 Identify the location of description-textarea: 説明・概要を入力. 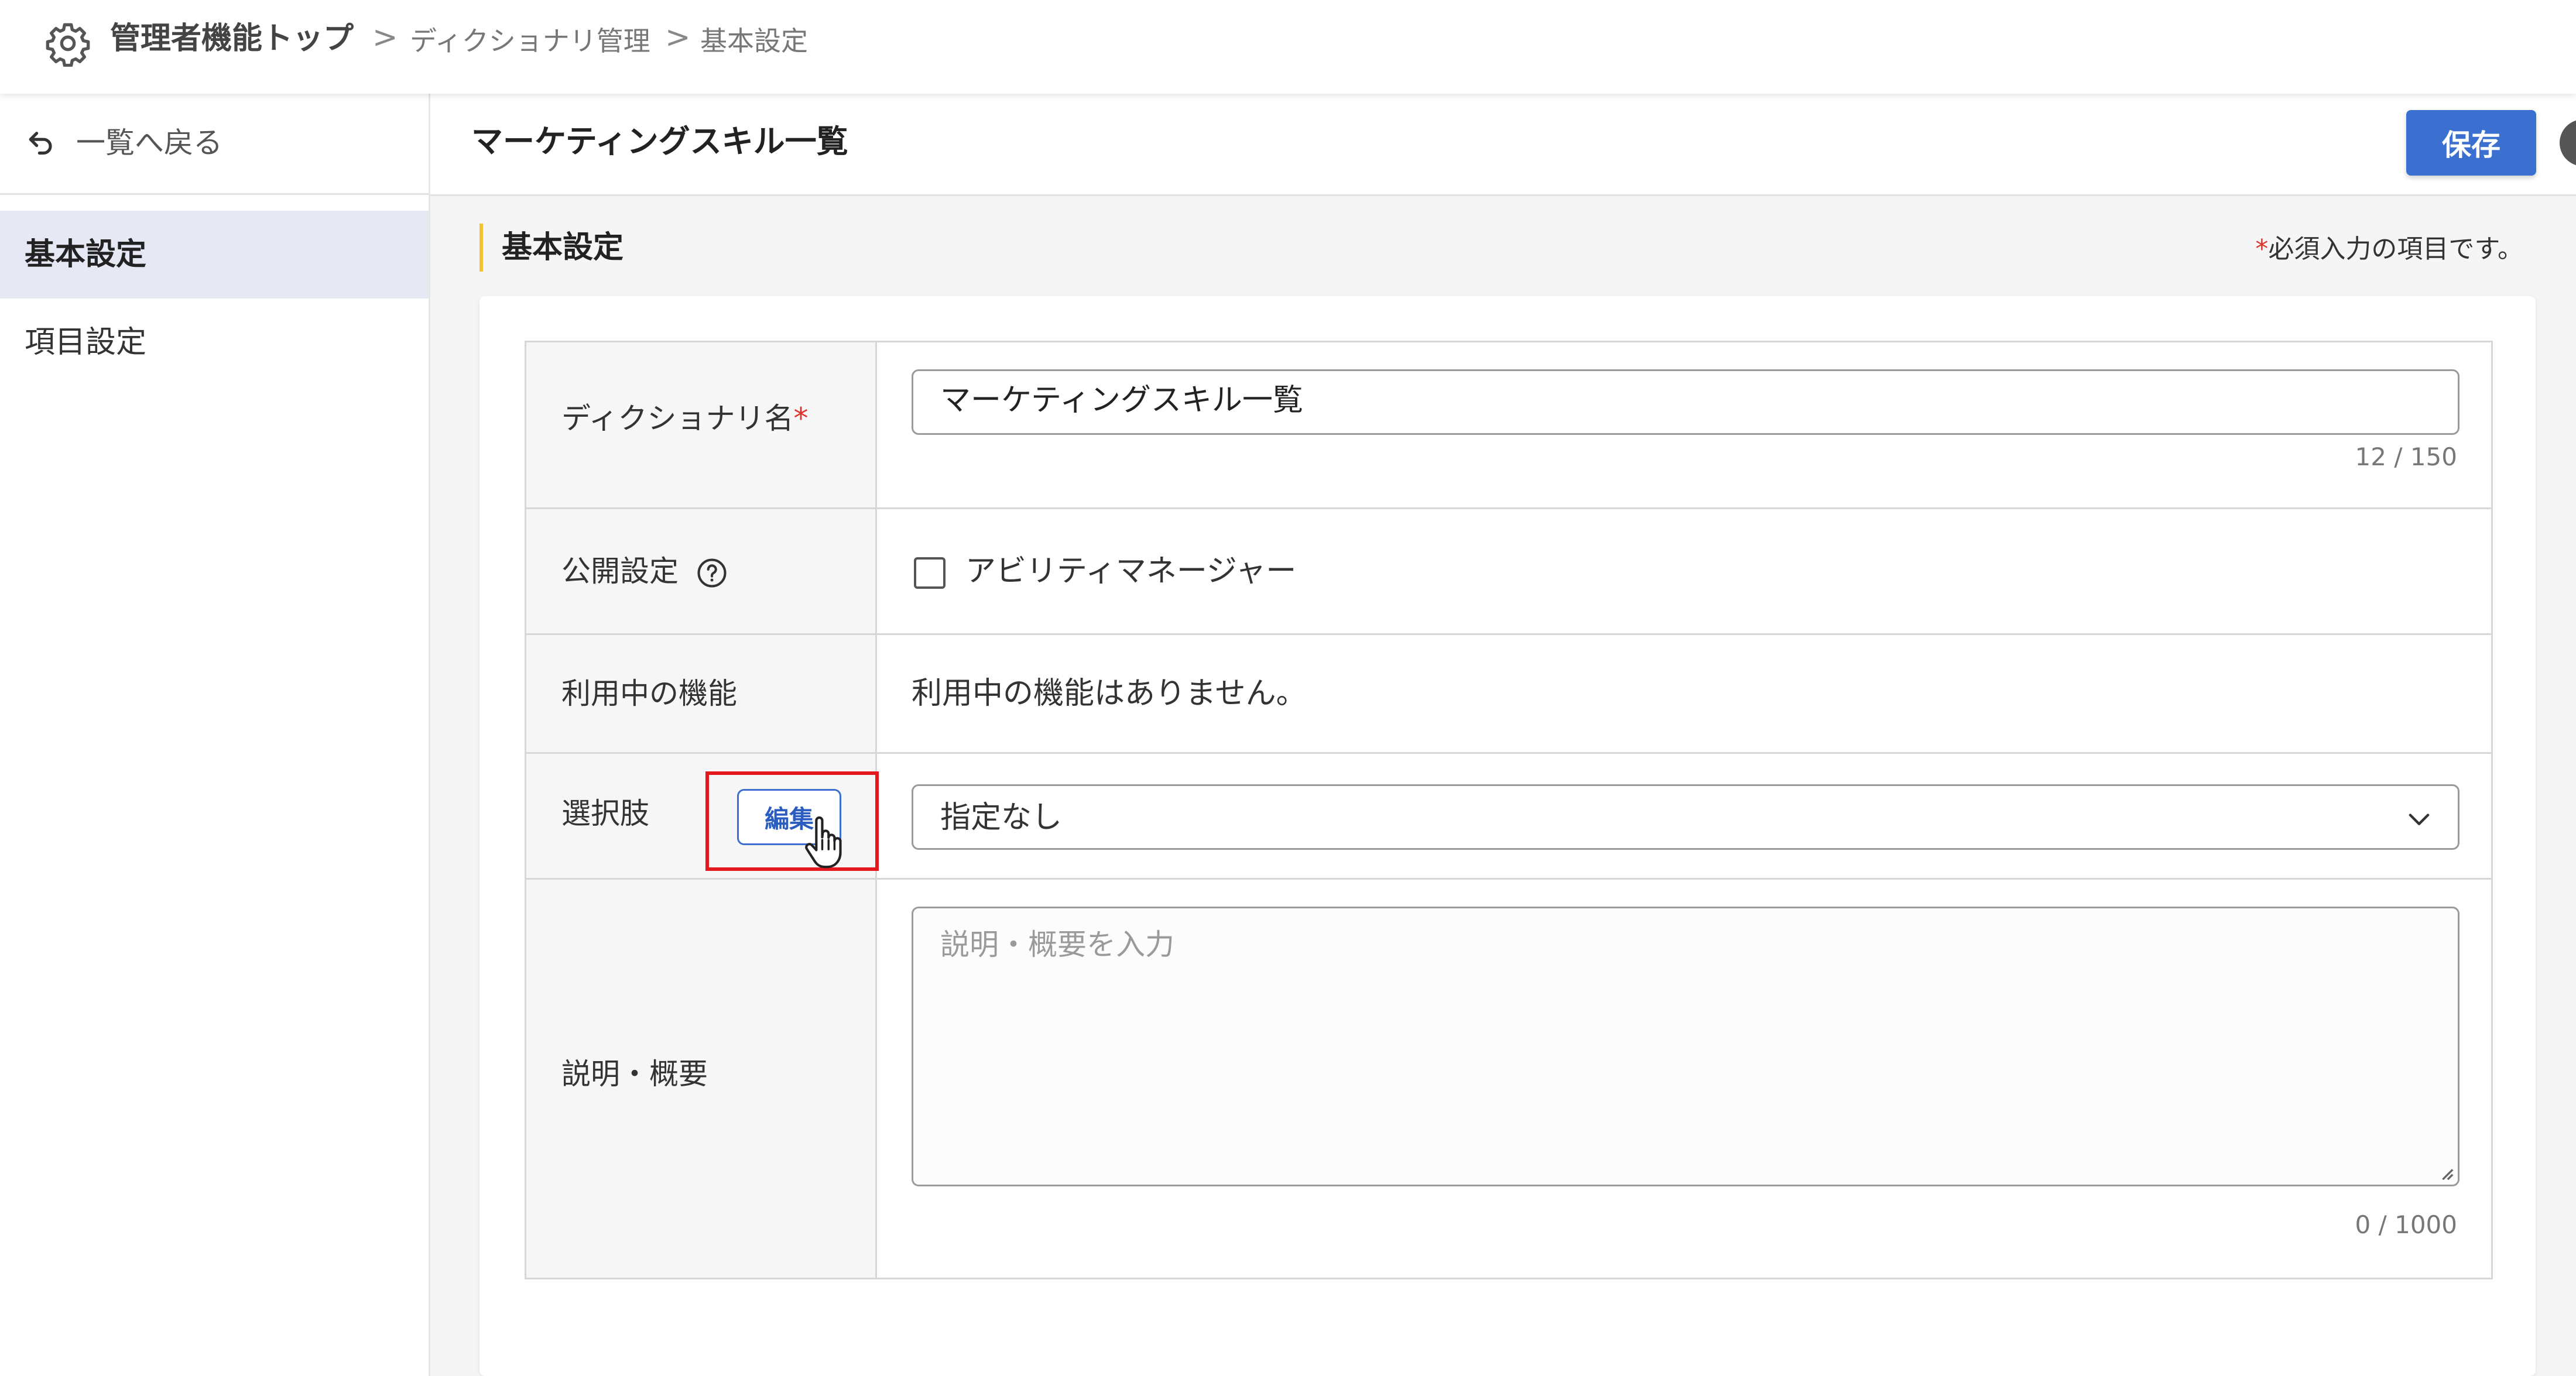
(1685, 1046).